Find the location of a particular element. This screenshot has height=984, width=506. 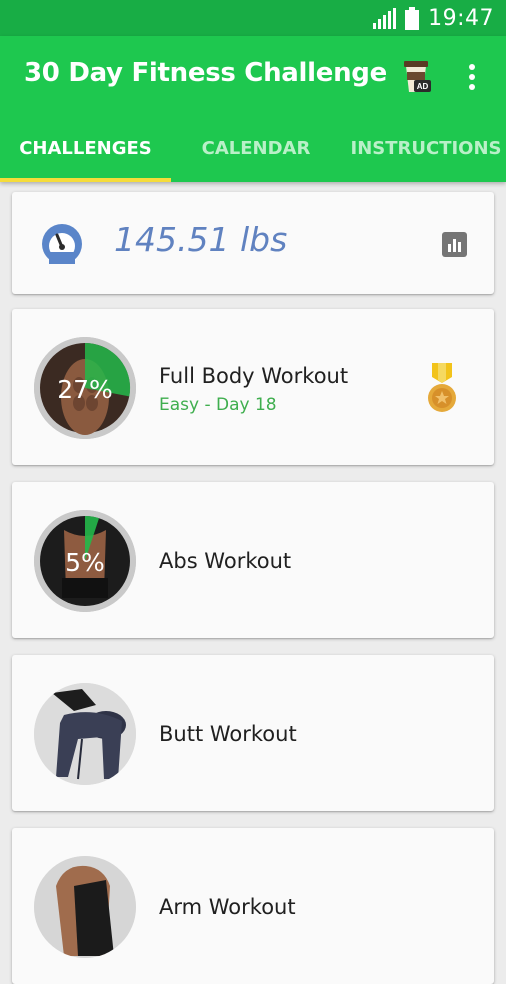

tab-challenges: CHALLENGES is located at coordinates (85, 155).